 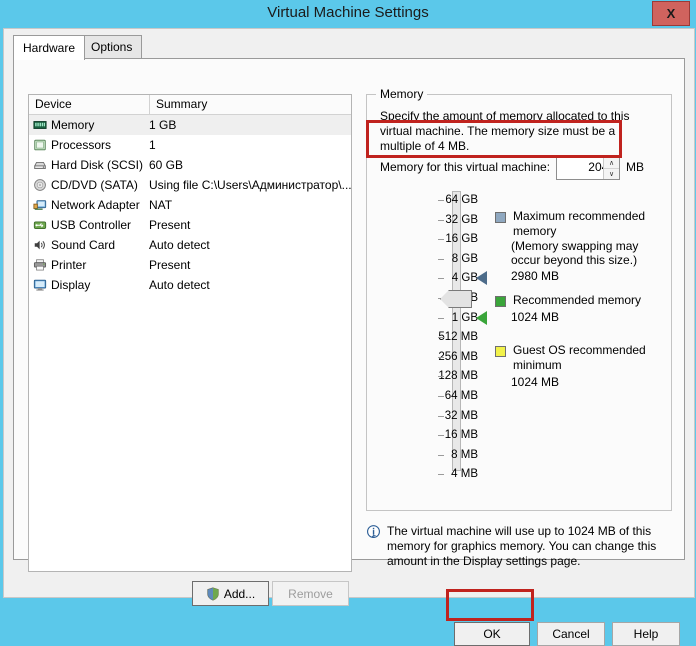 What do you see at coordinates (577, 300) in the screenshot?
I see `legend-title: Recommended memory` at bounding box center [577, 300].